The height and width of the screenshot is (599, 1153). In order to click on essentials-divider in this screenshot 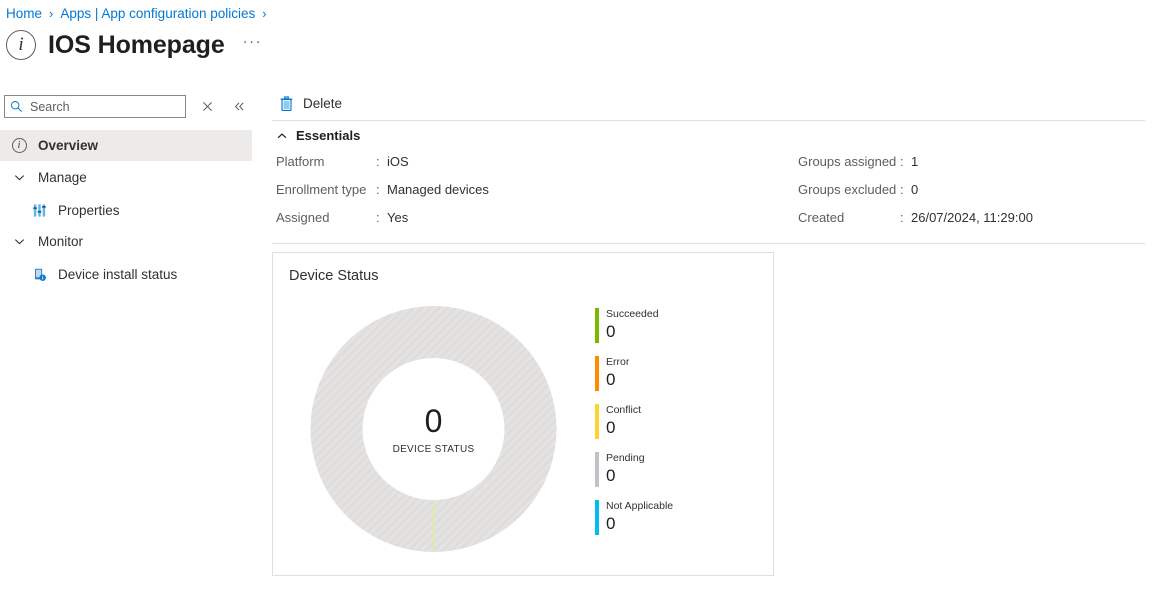, I will do `click(708, 243)`.